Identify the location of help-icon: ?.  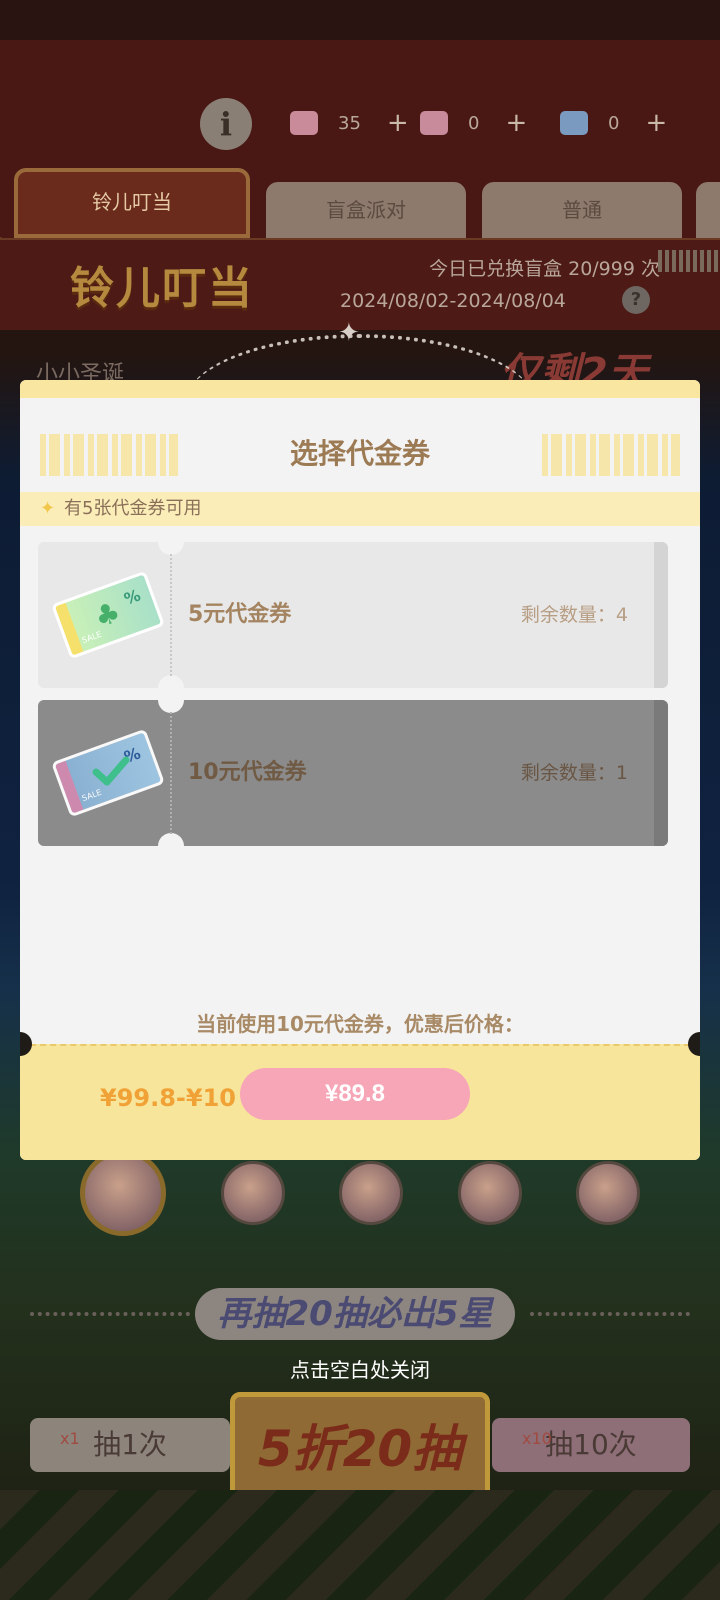
(636, 300).